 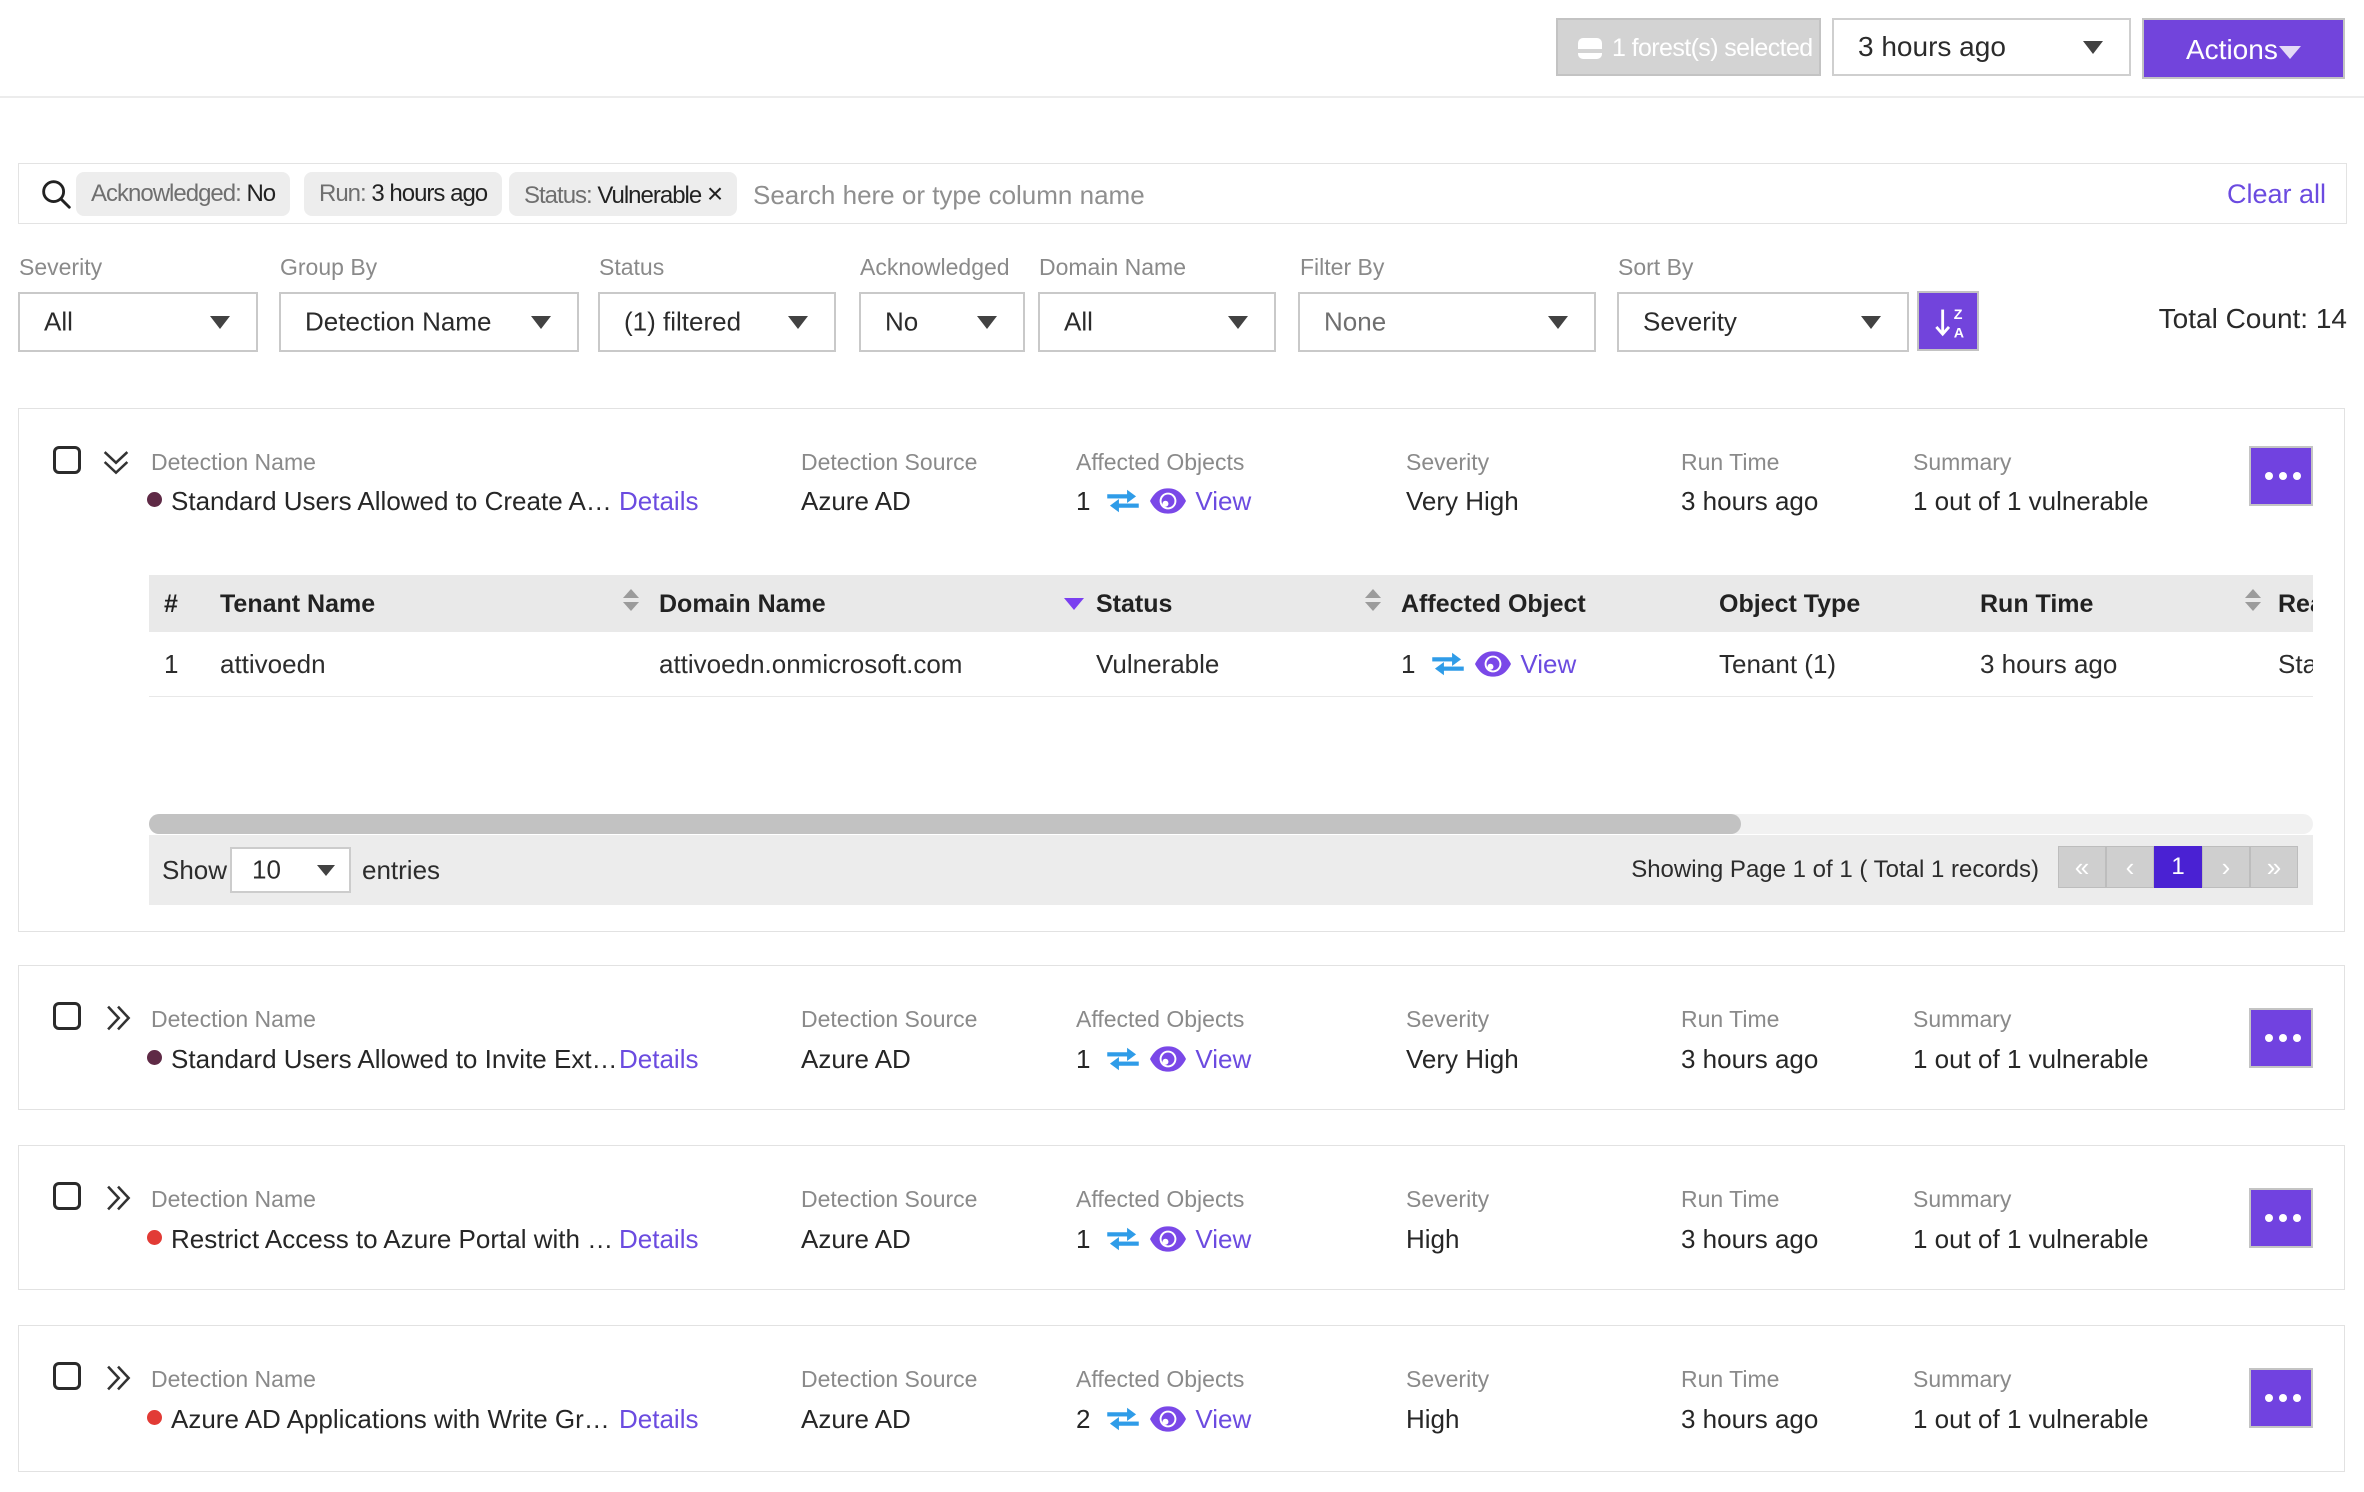 I want to click on svg-text: Z, so click(x=1958, y=315).